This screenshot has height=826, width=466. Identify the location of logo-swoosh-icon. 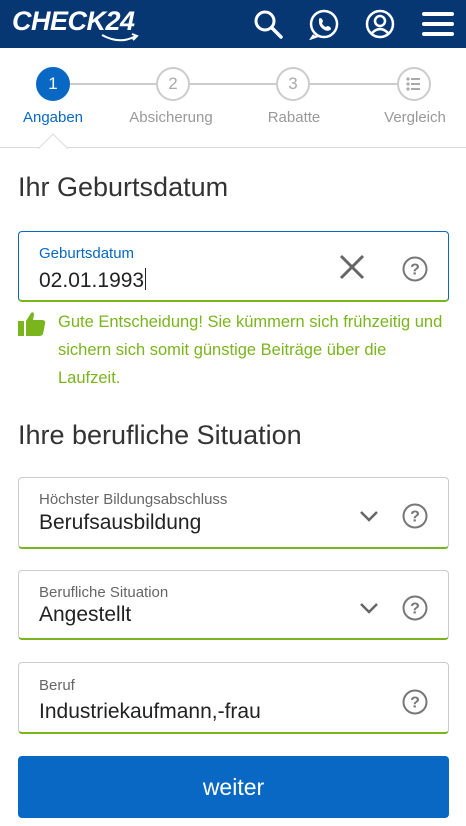
(120, 37).